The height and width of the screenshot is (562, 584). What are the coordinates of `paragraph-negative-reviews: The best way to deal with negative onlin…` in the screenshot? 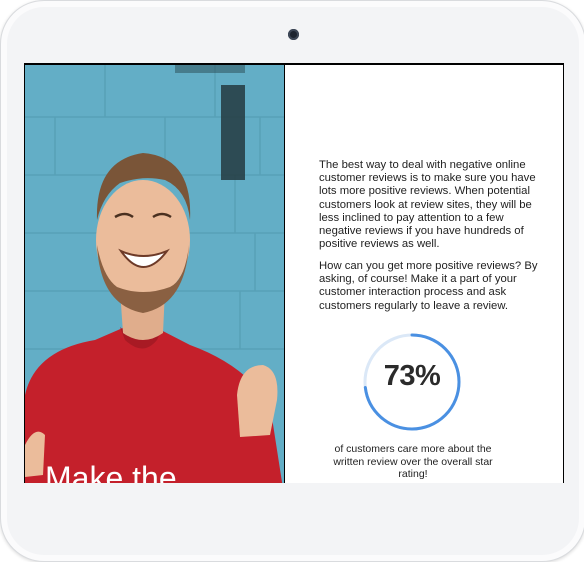 It's located at (427, 205).